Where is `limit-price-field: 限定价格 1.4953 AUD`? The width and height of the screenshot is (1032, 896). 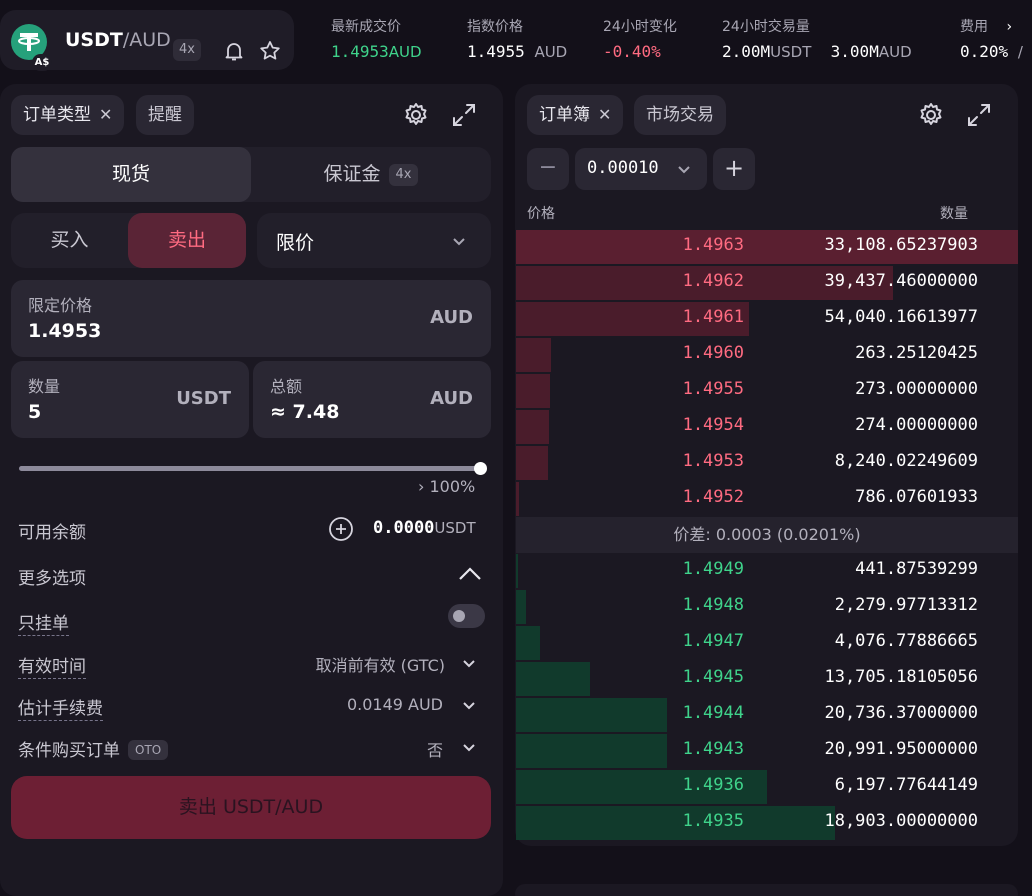
limit-price-field: 限定价格 1.4953 AUD is located at coordinates (251, 318).